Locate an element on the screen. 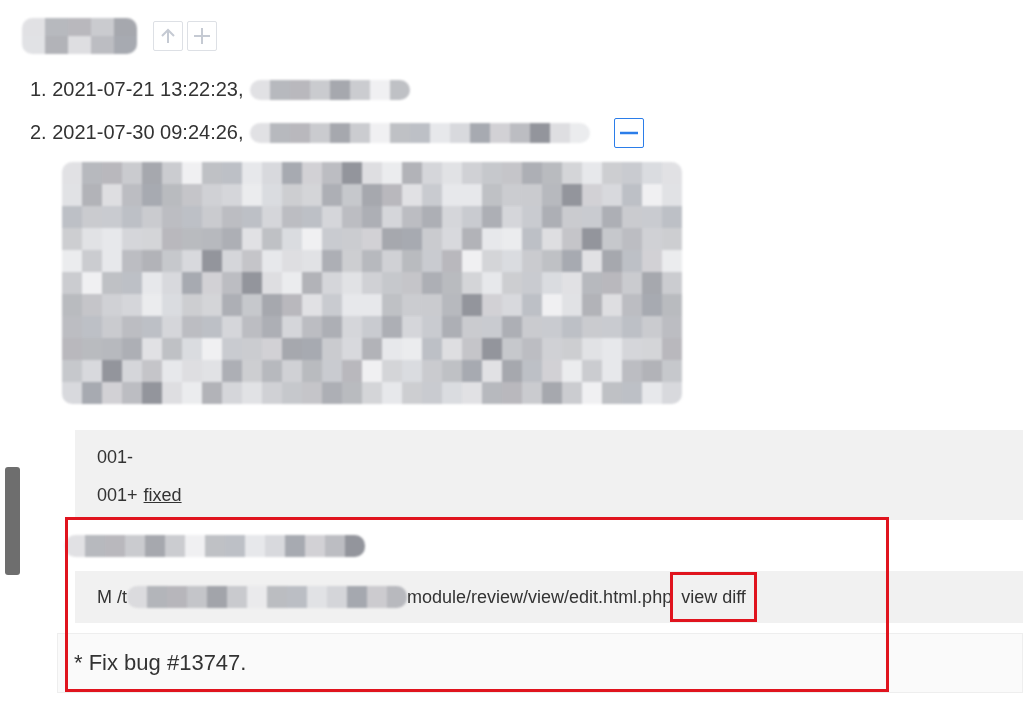 The width and height of the screenshot is (1033, 714). arrow-up-icon is located at coordinates (168, 36).